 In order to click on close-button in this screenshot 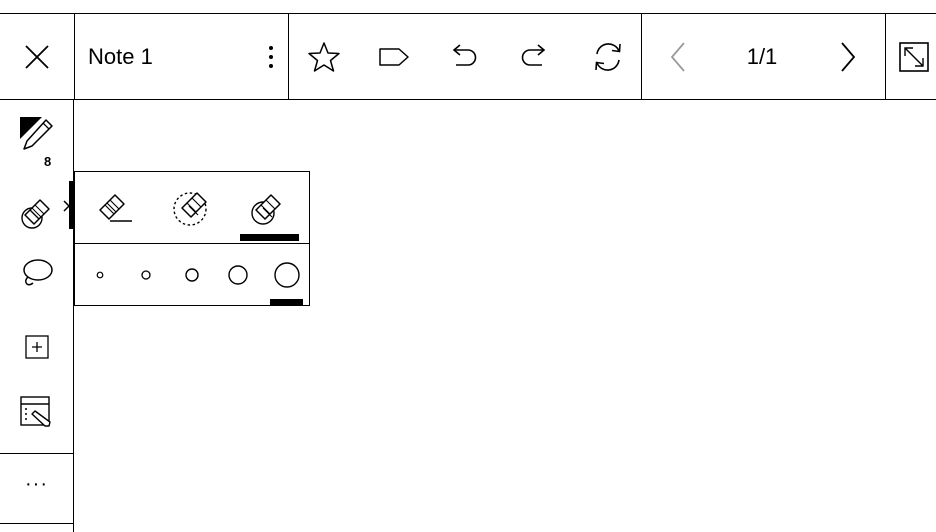, I will do `click(37, 57)`.